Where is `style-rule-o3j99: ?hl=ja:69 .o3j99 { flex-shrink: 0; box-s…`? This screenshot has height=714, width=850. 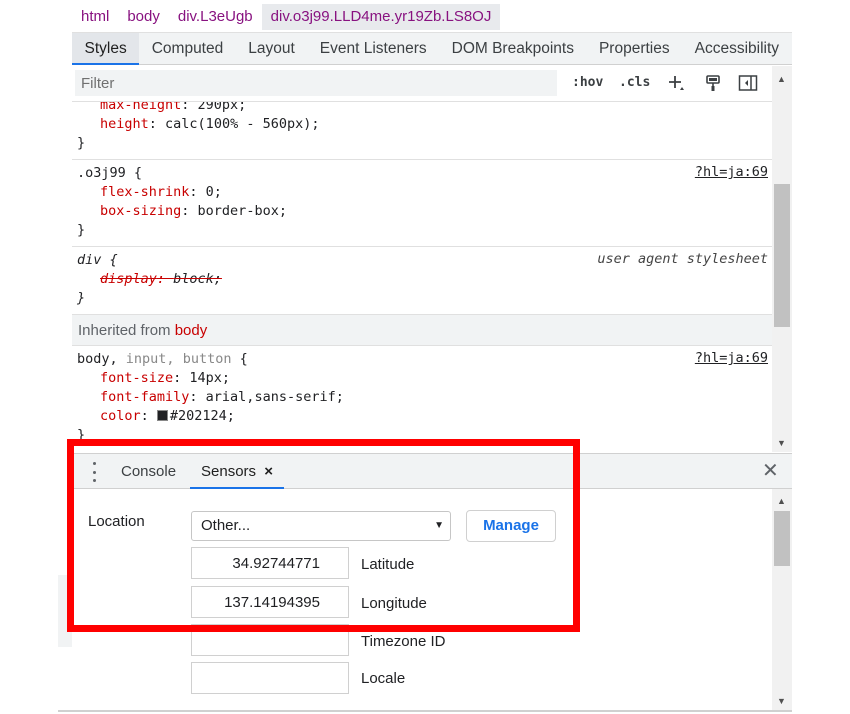 style-rule-o3j99: ?hl=ja:69 .o3j99 { flex-shrink: 0; box-s… is located at coordinates (422, 203).